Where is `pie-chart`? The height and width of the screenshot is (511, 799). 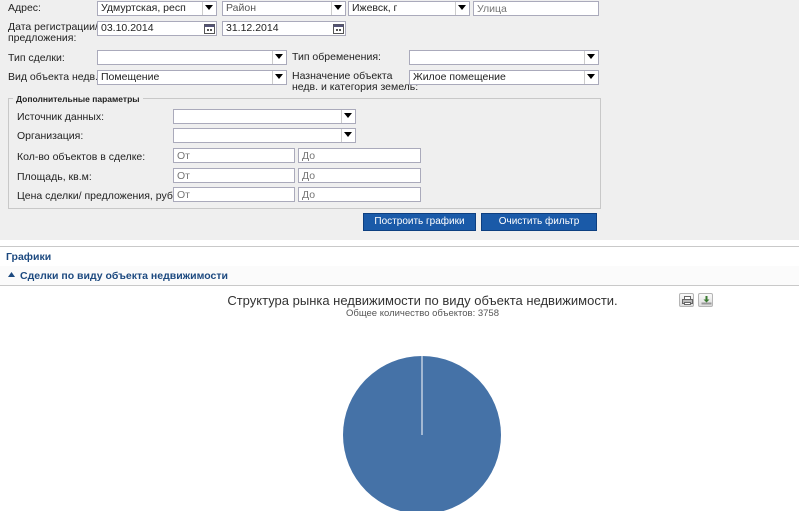
pie-chart is located at coordinates (422, 433).